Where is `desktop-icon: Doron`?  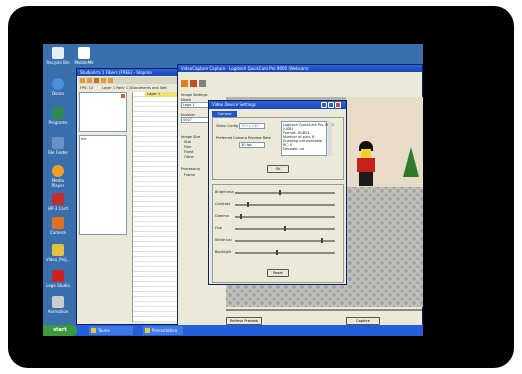 desktop-icon: Doron is located at coordinates (58, 87).